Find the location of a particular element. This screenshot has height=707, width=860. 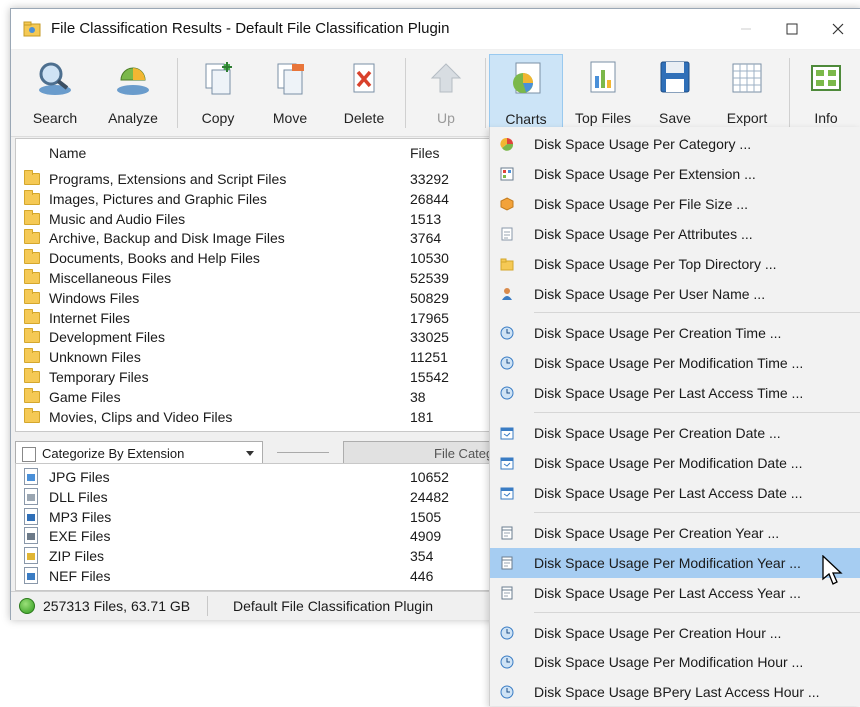

search-button: Search is located at coordinates (55, 93).